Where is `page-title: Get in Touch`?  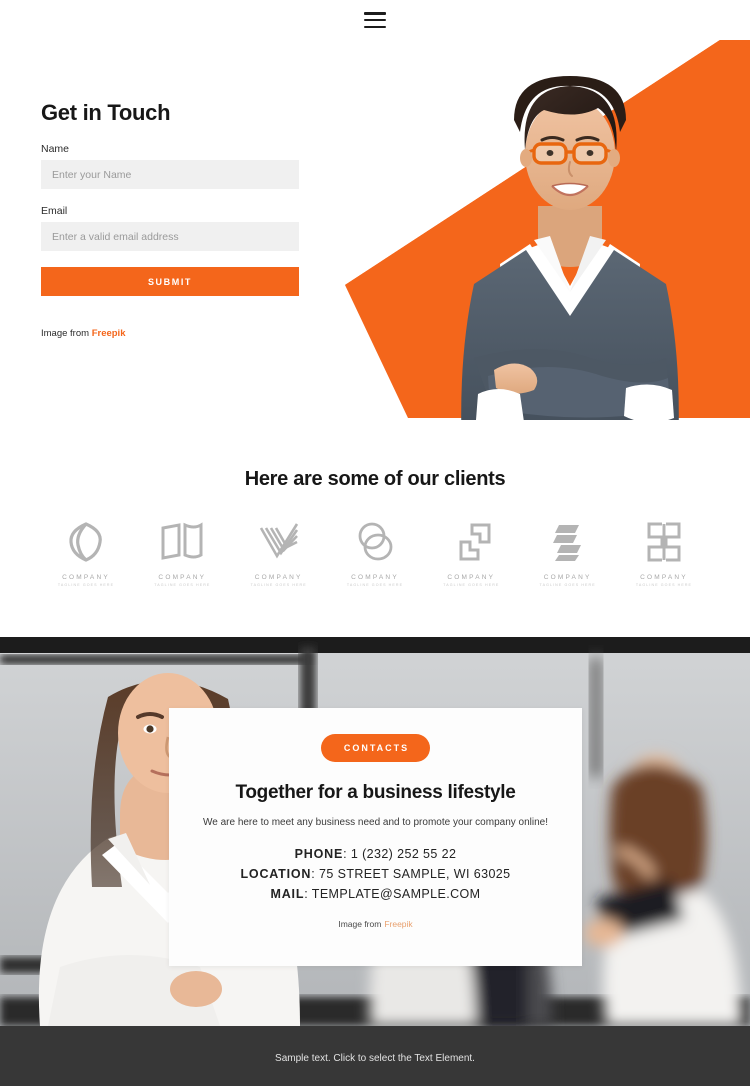
page-title: Get in Touch is located at coordinates (106, 112).